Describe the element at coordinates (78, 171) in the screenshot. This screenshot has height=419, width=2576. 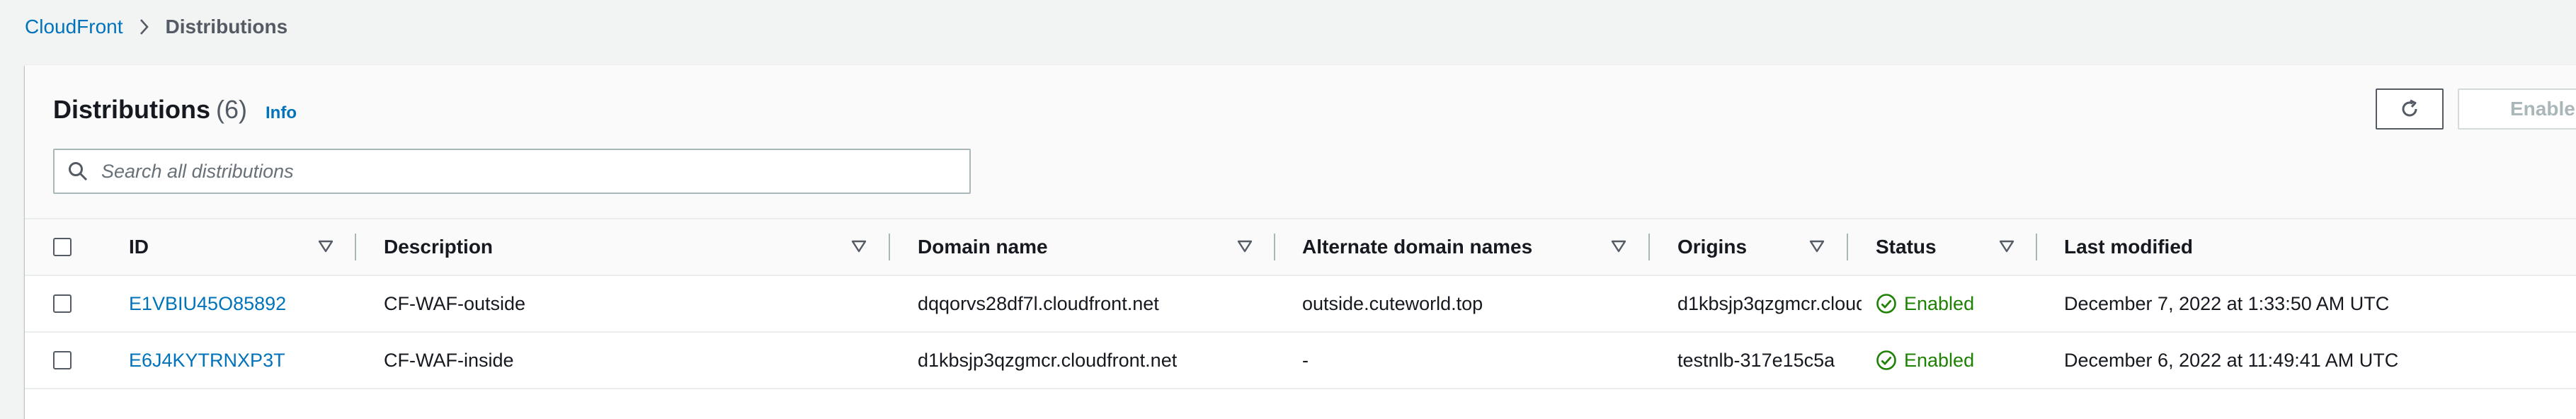
I see `search-icon` at that location.